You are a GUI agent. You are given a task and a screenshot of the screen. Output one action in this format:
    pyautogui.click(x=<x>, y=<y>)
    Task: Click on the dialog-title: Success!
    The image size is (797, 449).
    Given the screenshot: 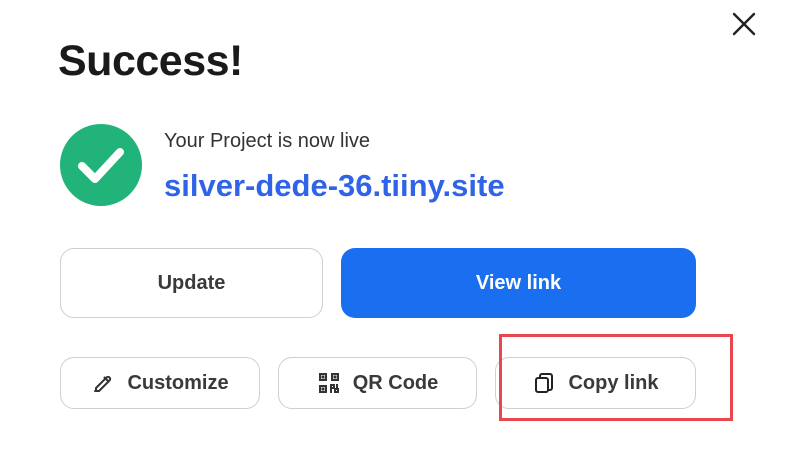 What is the action you would take?
    pyautogui.click(x=150, y=61)
    